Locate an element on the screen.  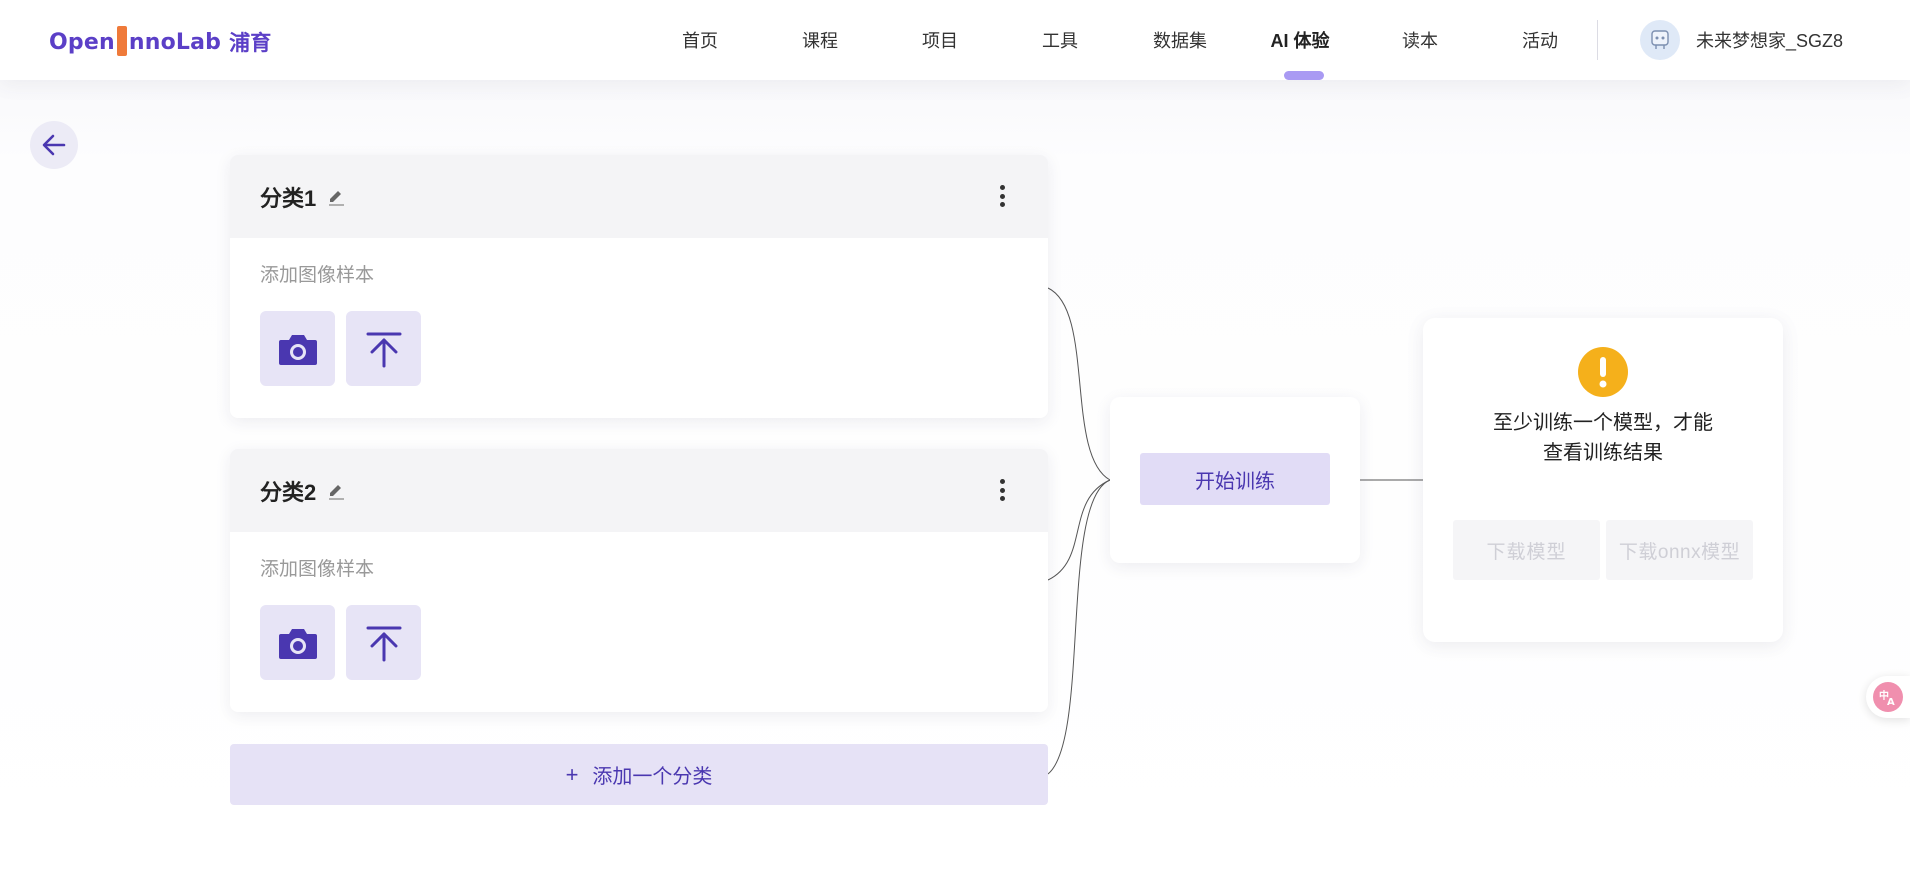
site-logo: Open nnoLab 浦育 is located at coordinates (160, 42).